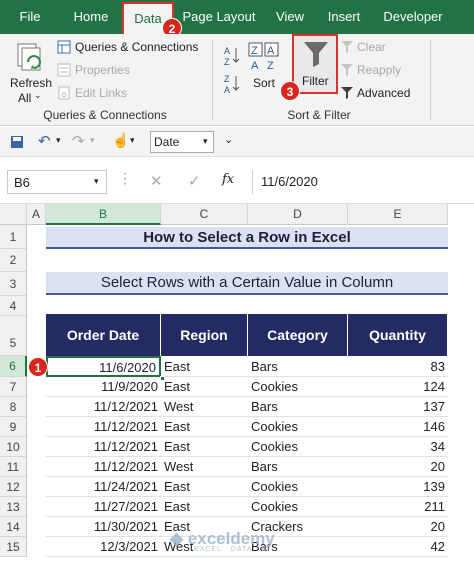  Describe the element at coordinates (228, 139) in the screenshot. I see `customize-toolbar-icon: ⌄` at that location.